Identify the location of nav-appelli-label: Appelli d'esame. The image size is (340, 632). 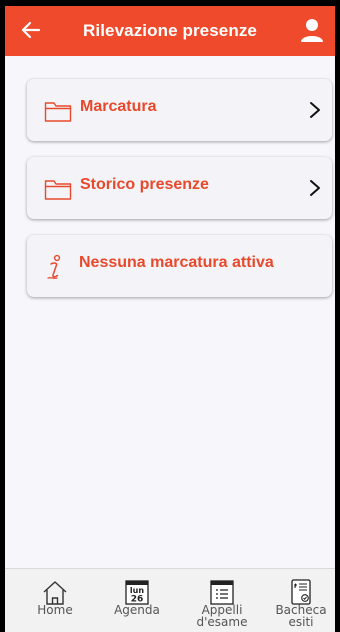
(222, 616).